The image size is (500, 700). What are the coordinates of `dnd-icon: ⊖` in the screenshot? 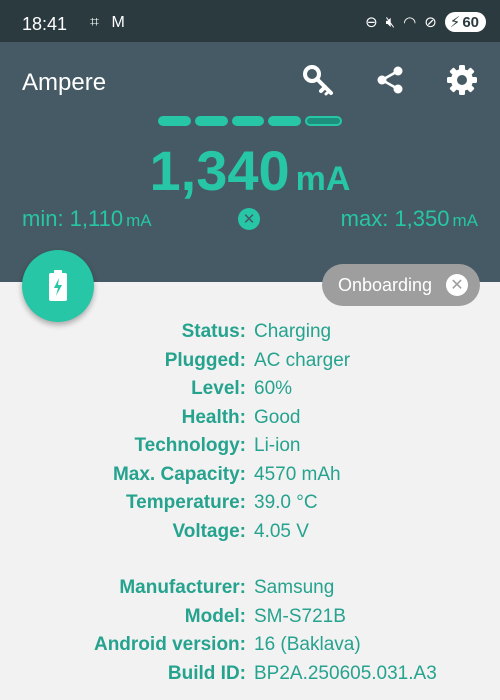 It's located at (371, 22).